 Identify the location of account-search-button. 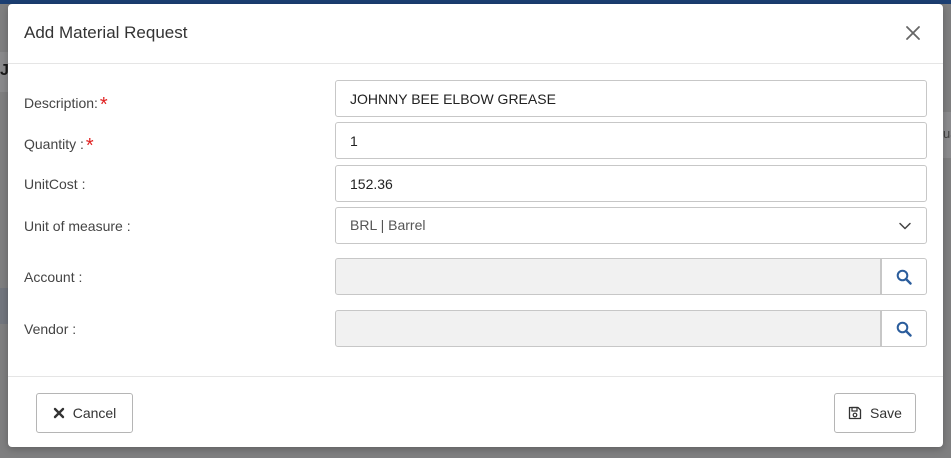
(904, 276).